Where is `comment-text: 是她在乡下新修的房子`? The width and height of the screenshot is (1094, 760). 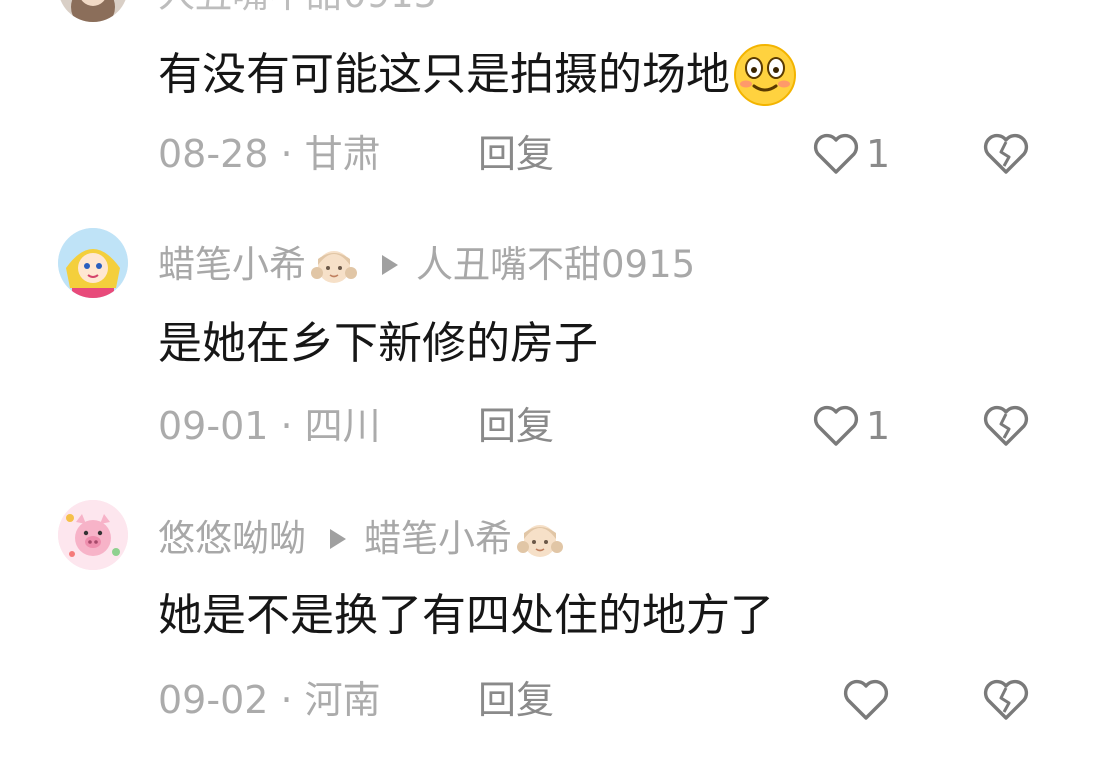 comment-text: 是她在乡下新修的房子 is located at coordinates (378, 344).